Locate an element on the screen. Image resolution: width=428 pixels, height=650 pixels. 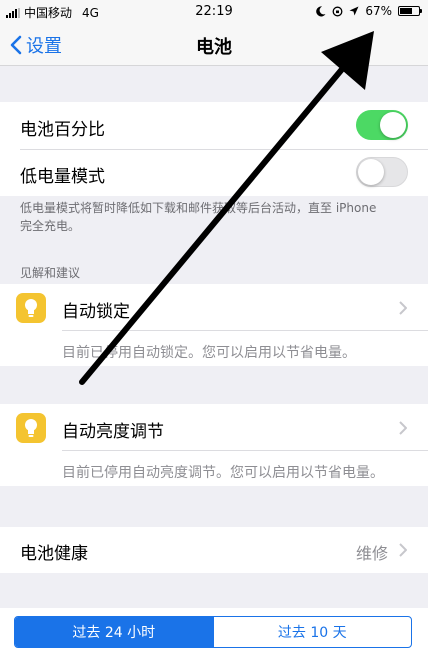
time-range-segmented-control: 过去 24 小时 过去 10 天 is located at coordinates (213, 632).